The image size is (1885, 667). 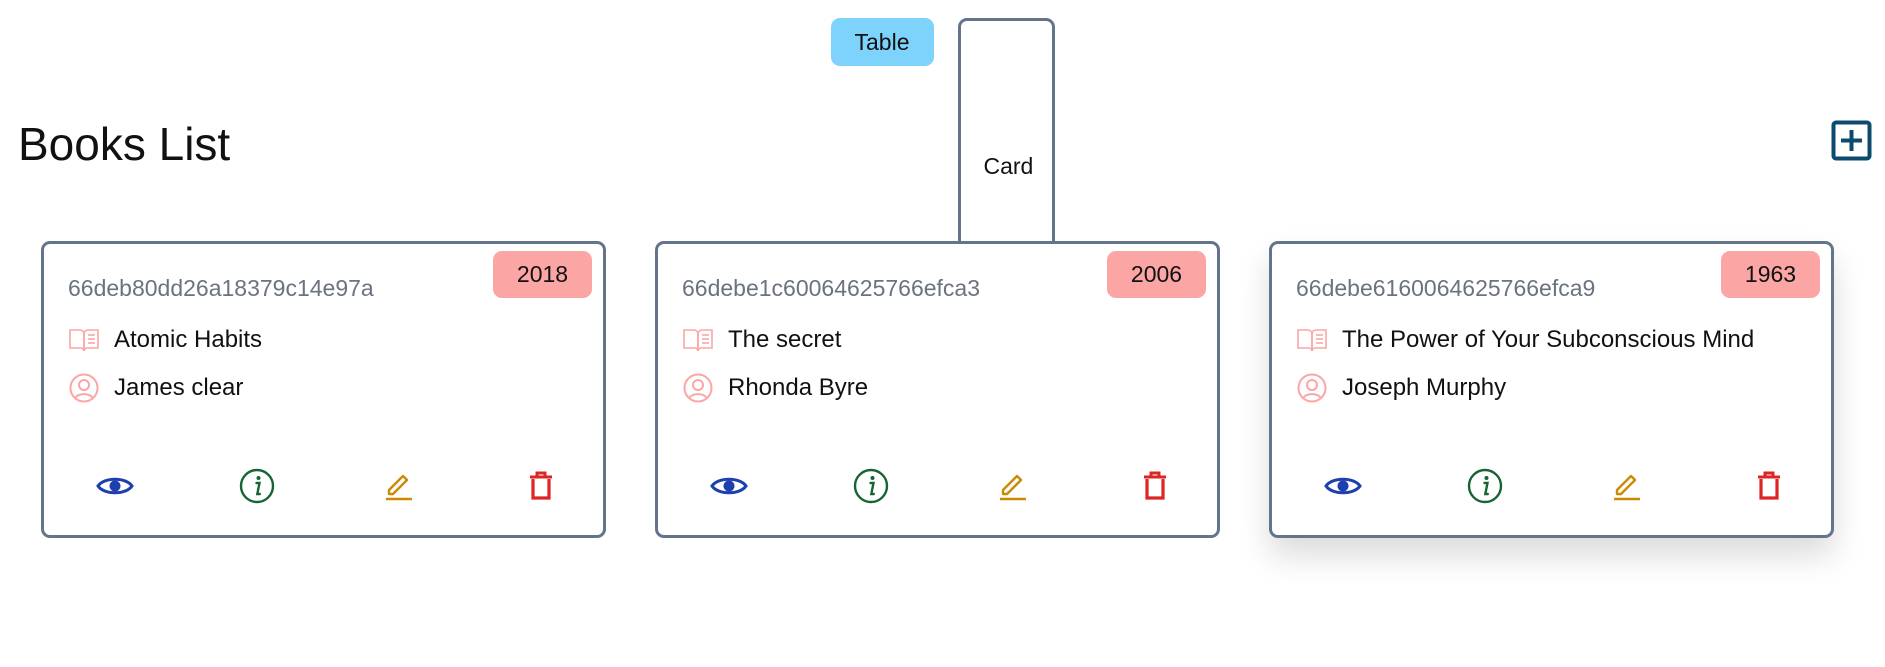 I want to click on plus-square-icon, so click(x=1851, y=140).